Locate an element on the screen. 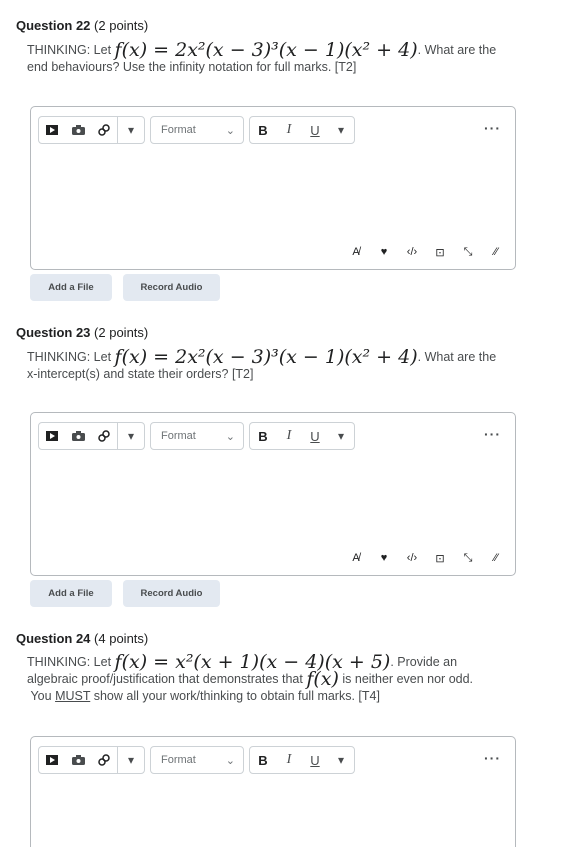 This screenshot has width=580, height=847. question-number: Question 22 is located at coordinates (53, 25).